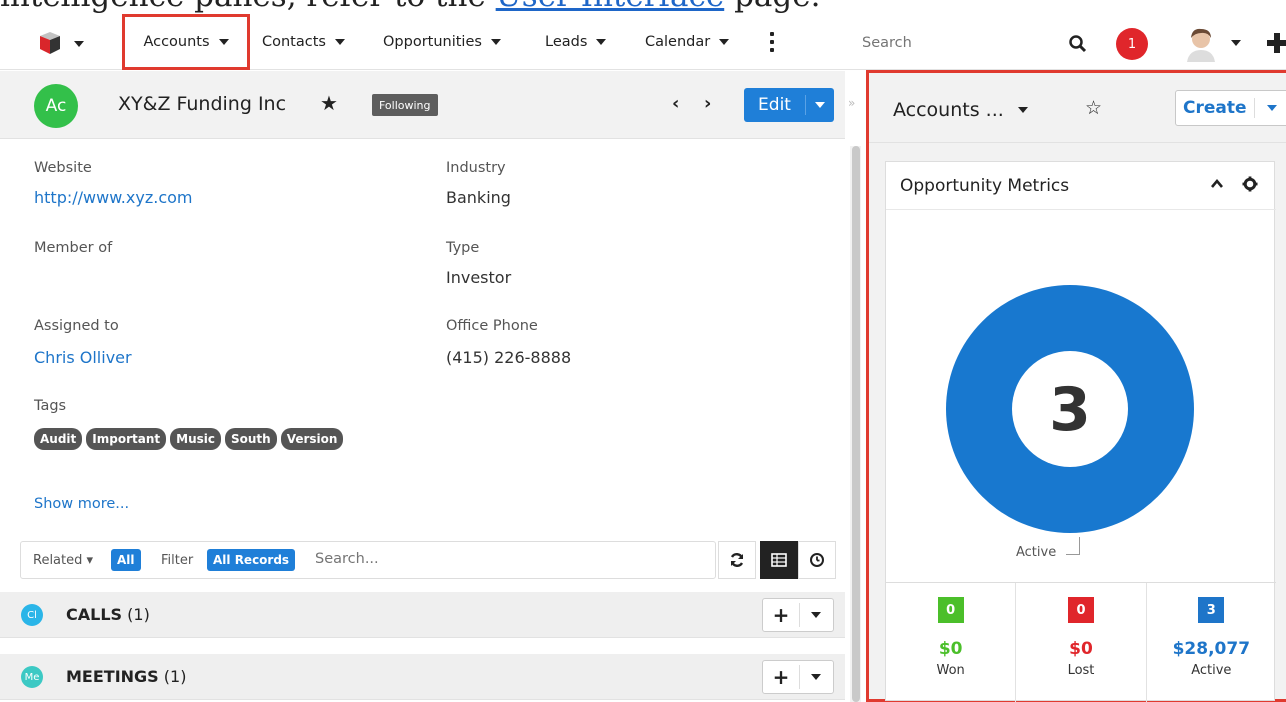 This screenshot has width=1286, height=702. I want to click on collapse-pane-icon: », so click(851, 103).